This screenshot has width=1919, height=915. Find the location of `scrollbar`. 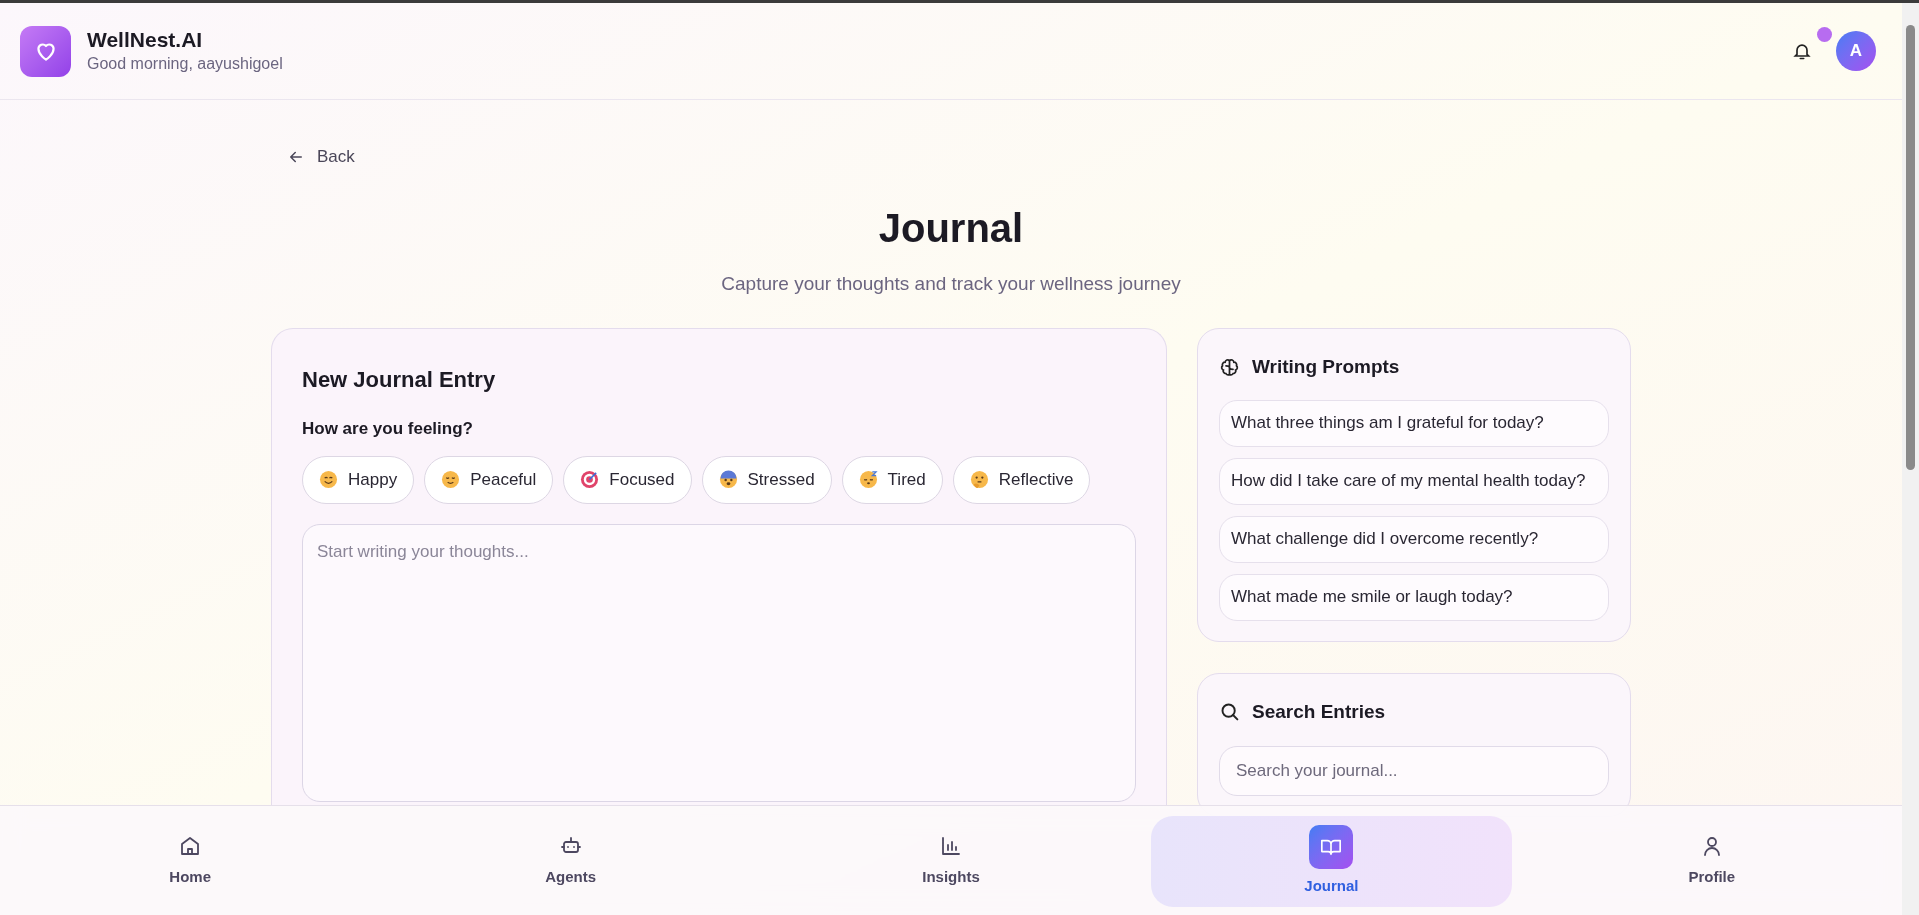

scrollbar is located at coordinates (1910, 459).